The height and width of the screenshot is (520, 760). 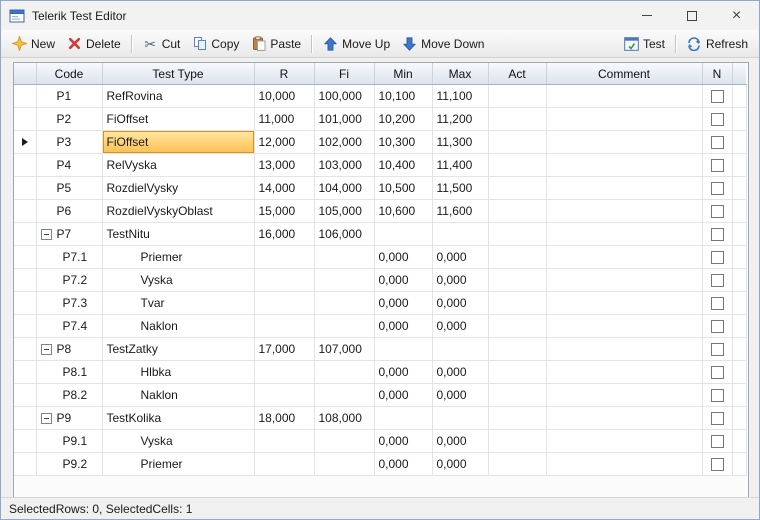 What do you see at coordinates (178, 395) in the screenshot?
I see `test-type-cell: Naklon` at bounding box center [178, 395].